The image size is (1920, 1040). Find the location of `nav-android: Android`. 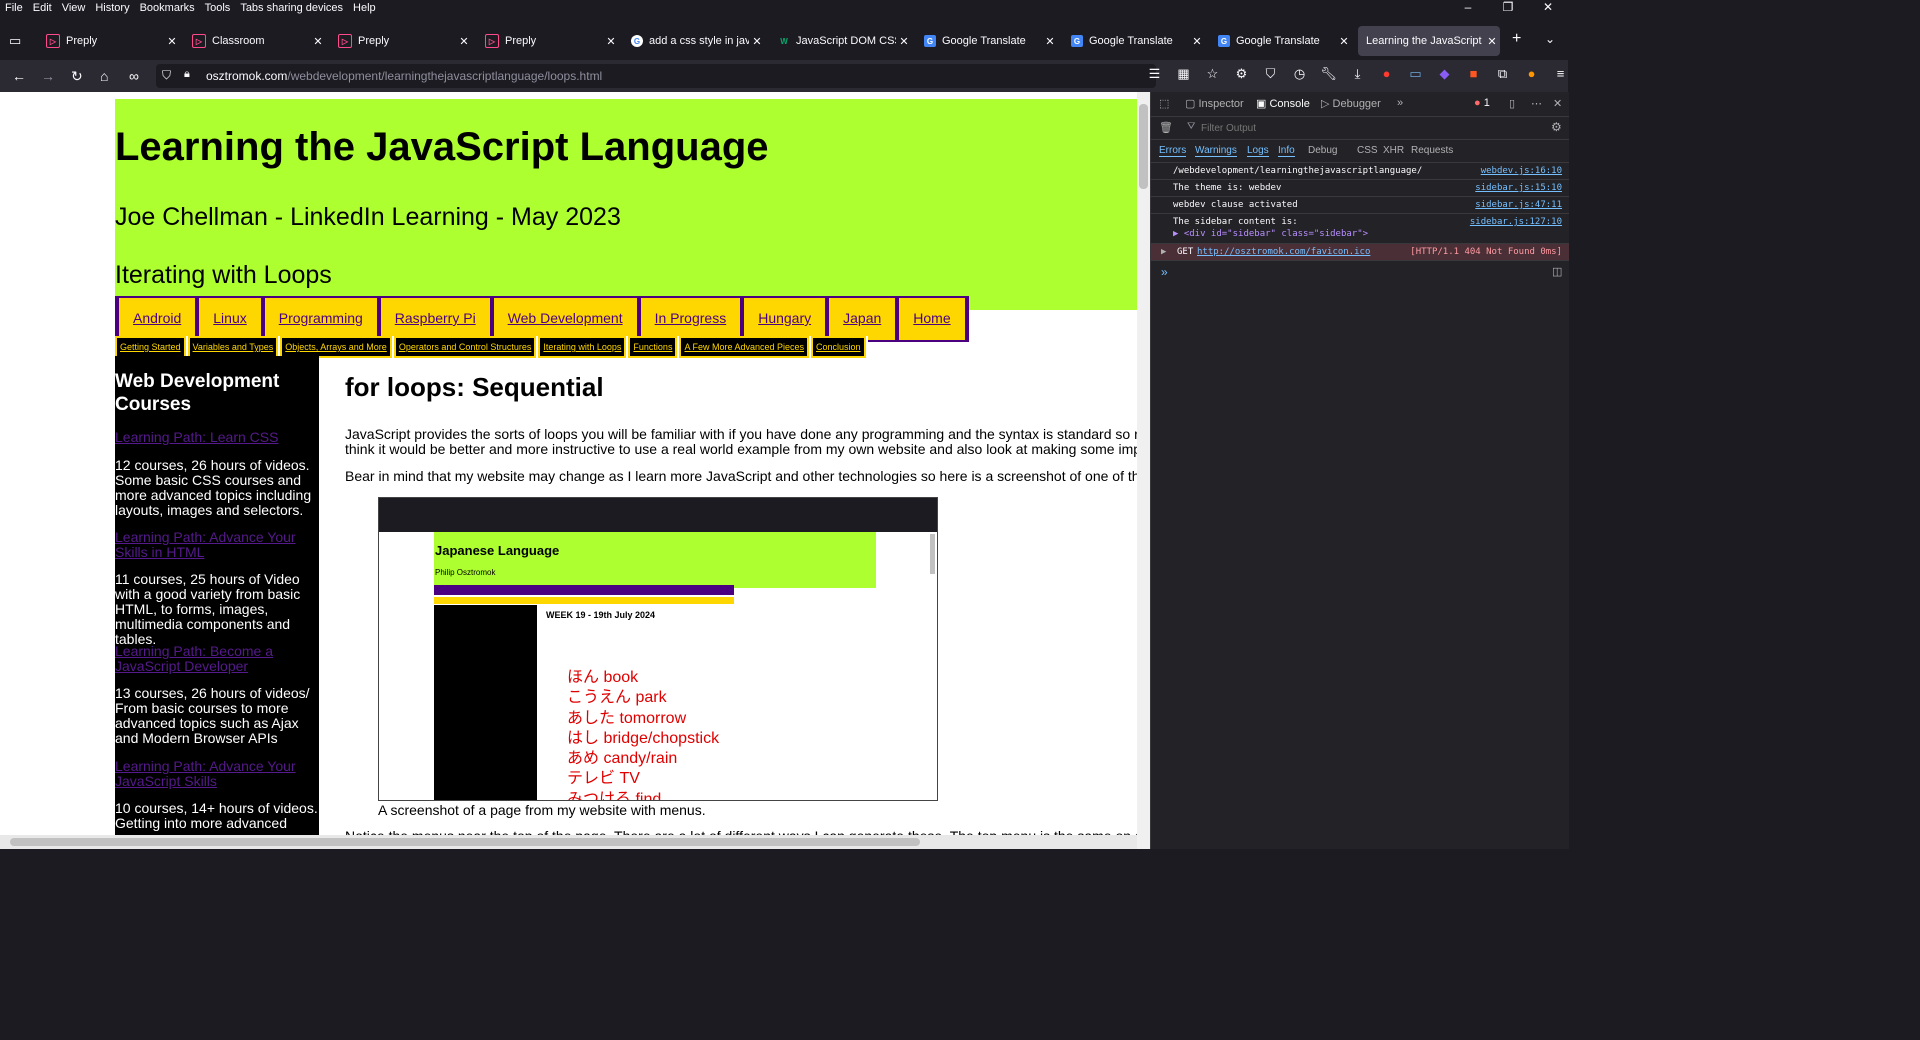

nav-android: Android is located at coordinates (157, 319).